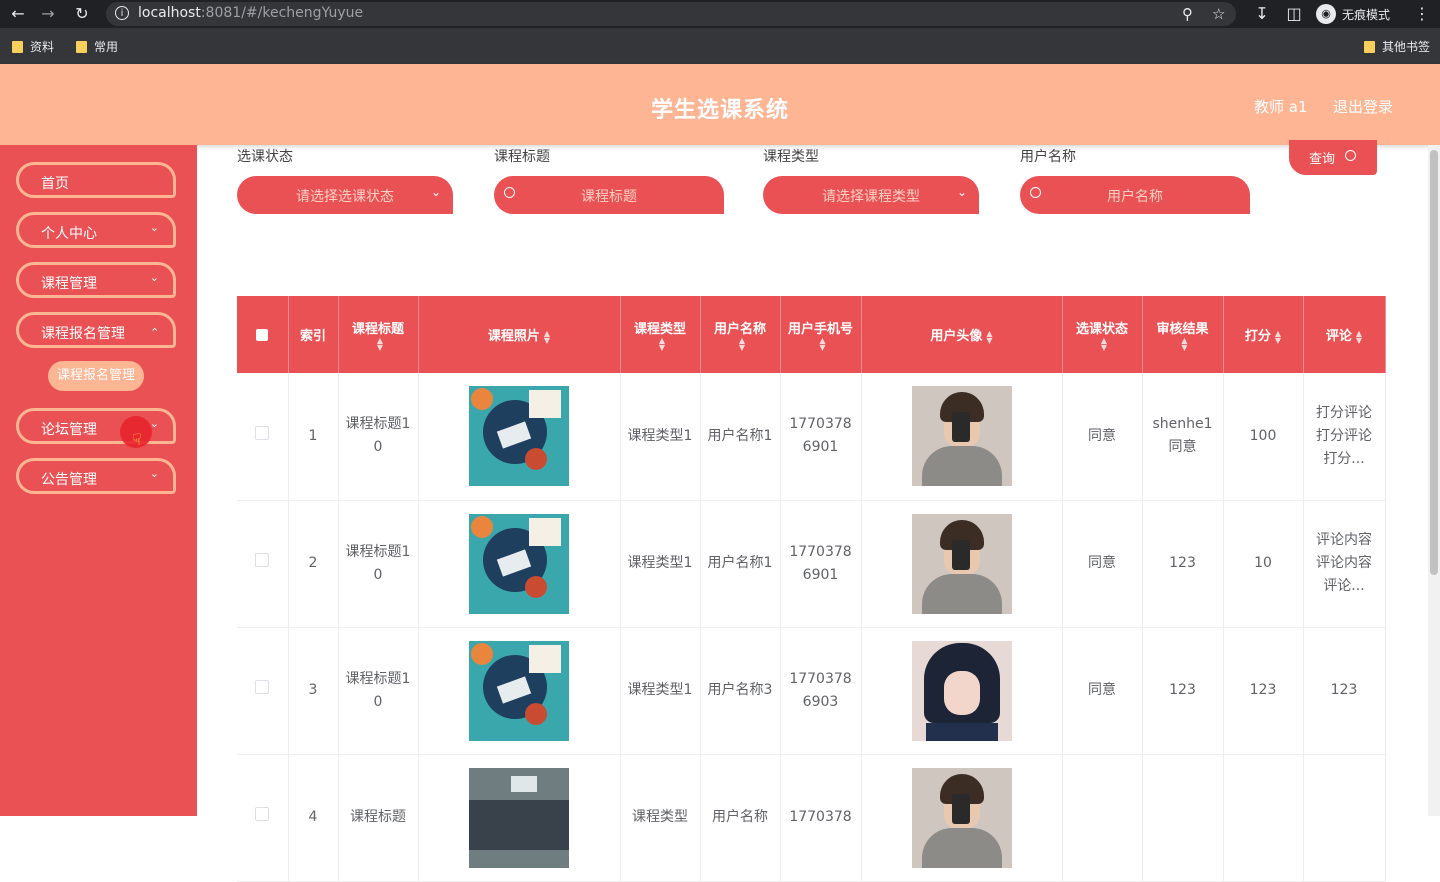 The image size is (1440, 882). What do you see at coordinates (1135, 195) in the screenshot?
I see `user-search-input: 用户名称` at bounding box center [1135, 195].